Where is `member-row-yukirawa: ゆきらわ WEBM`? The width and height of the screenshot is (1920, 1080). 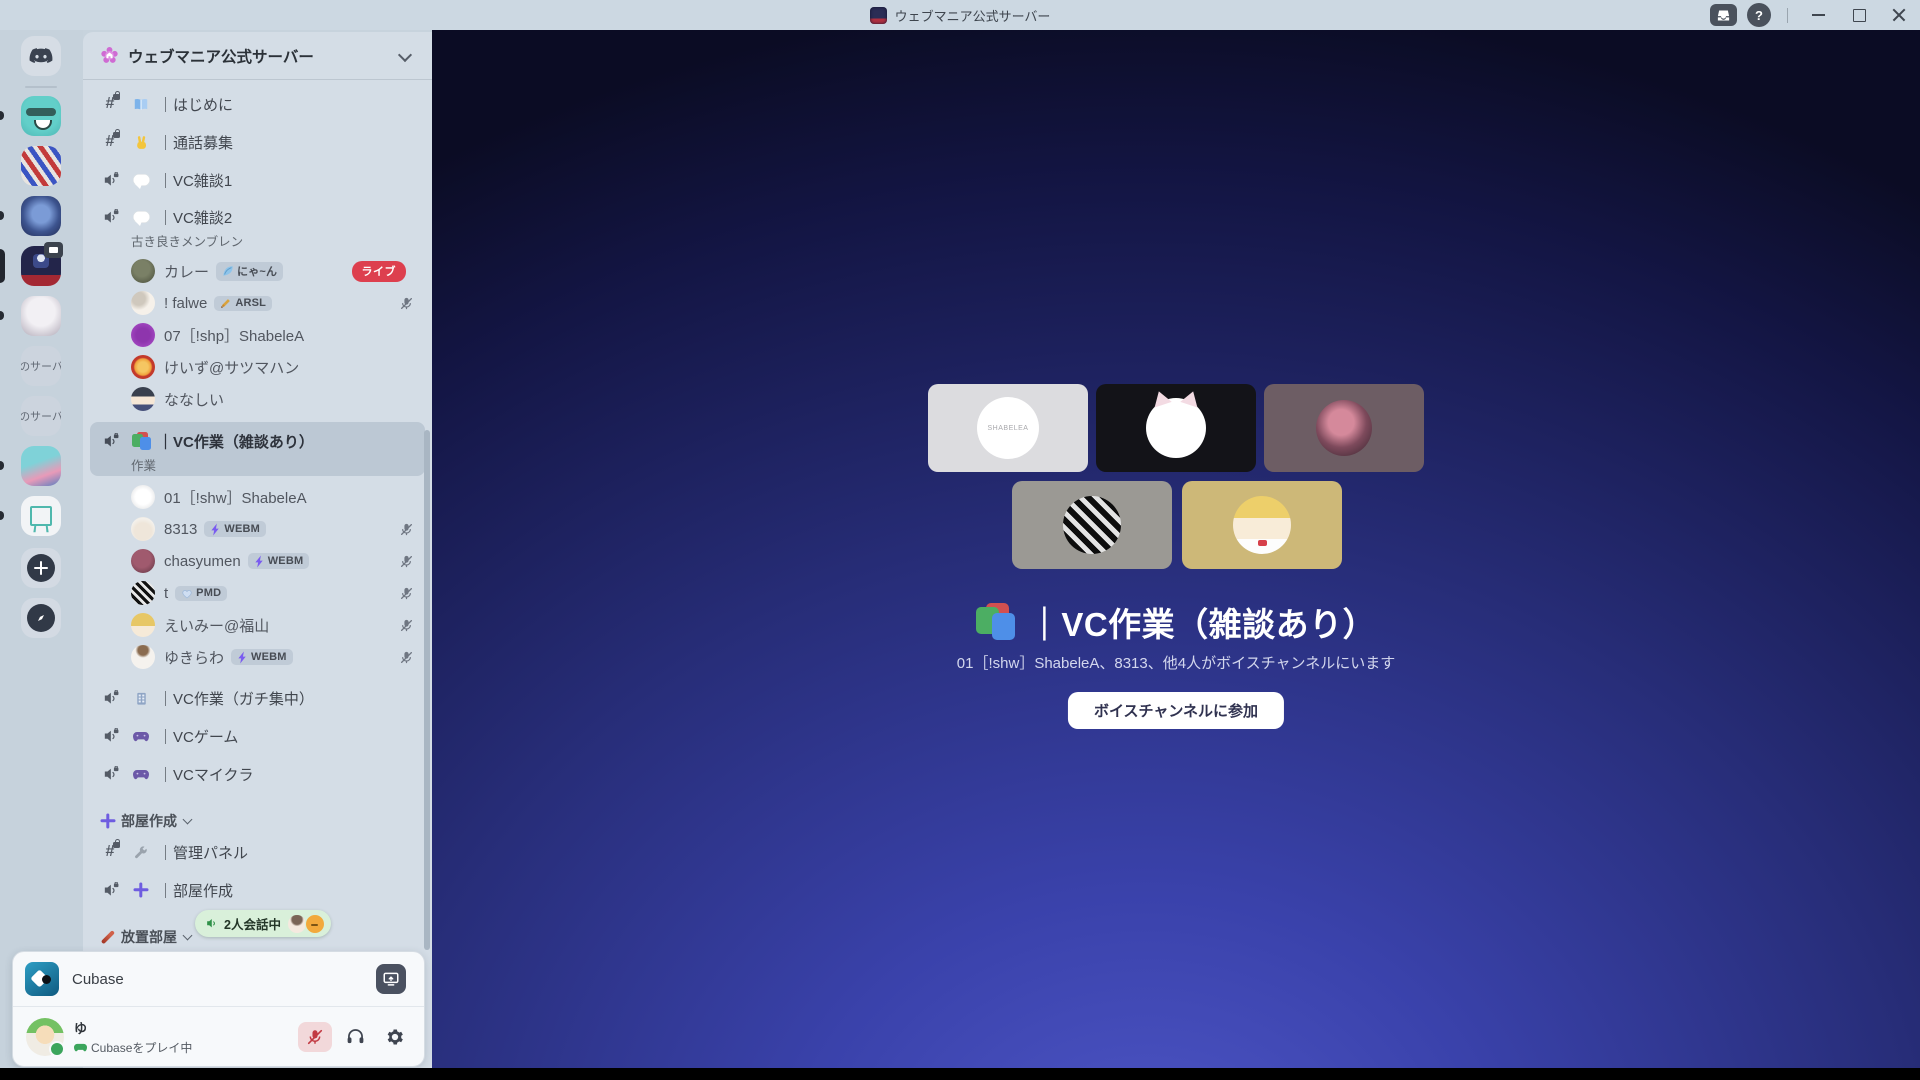 member-row-yukirawa: ゆきらわ WEBM is located at coordinates (253, 657).